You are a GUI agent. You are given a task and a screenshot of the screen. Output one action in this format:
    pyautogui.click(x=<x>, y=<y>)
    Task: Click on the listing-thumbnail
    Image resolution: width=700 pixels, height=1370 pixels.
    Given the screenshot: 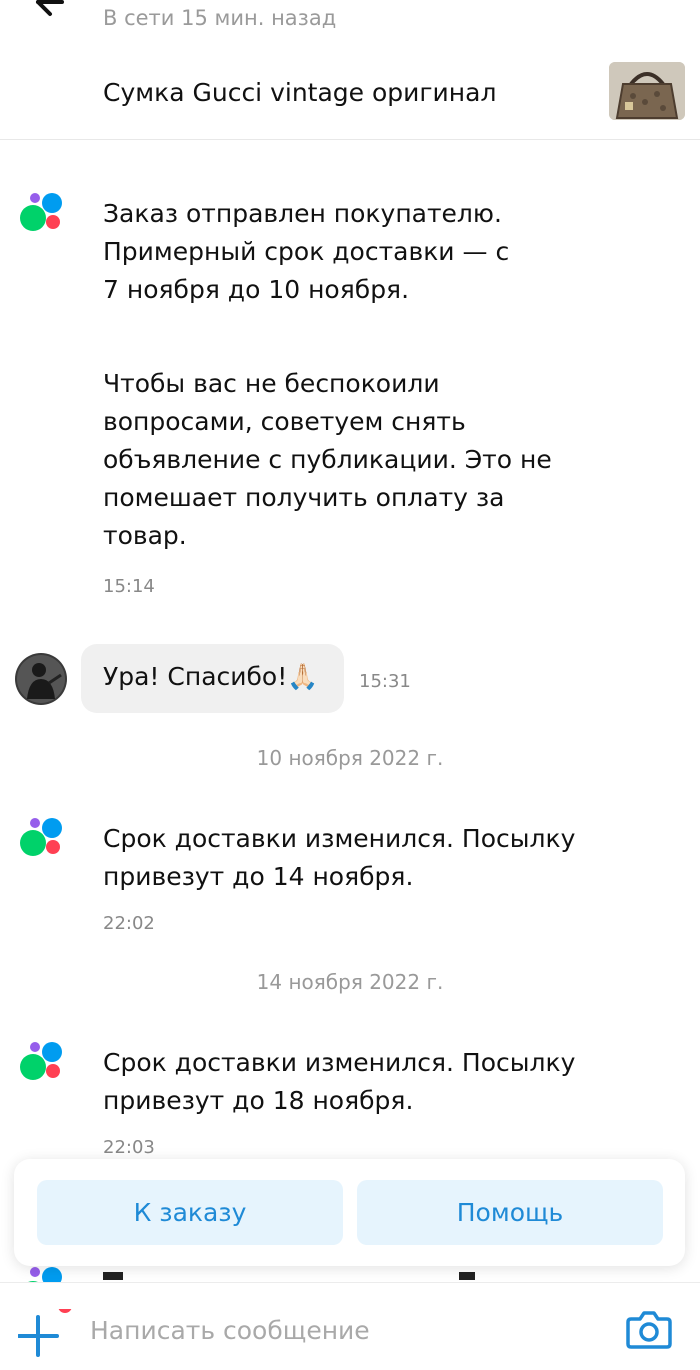 What is the action you would take?
    pyautogui.click(x=647, y=91)
    